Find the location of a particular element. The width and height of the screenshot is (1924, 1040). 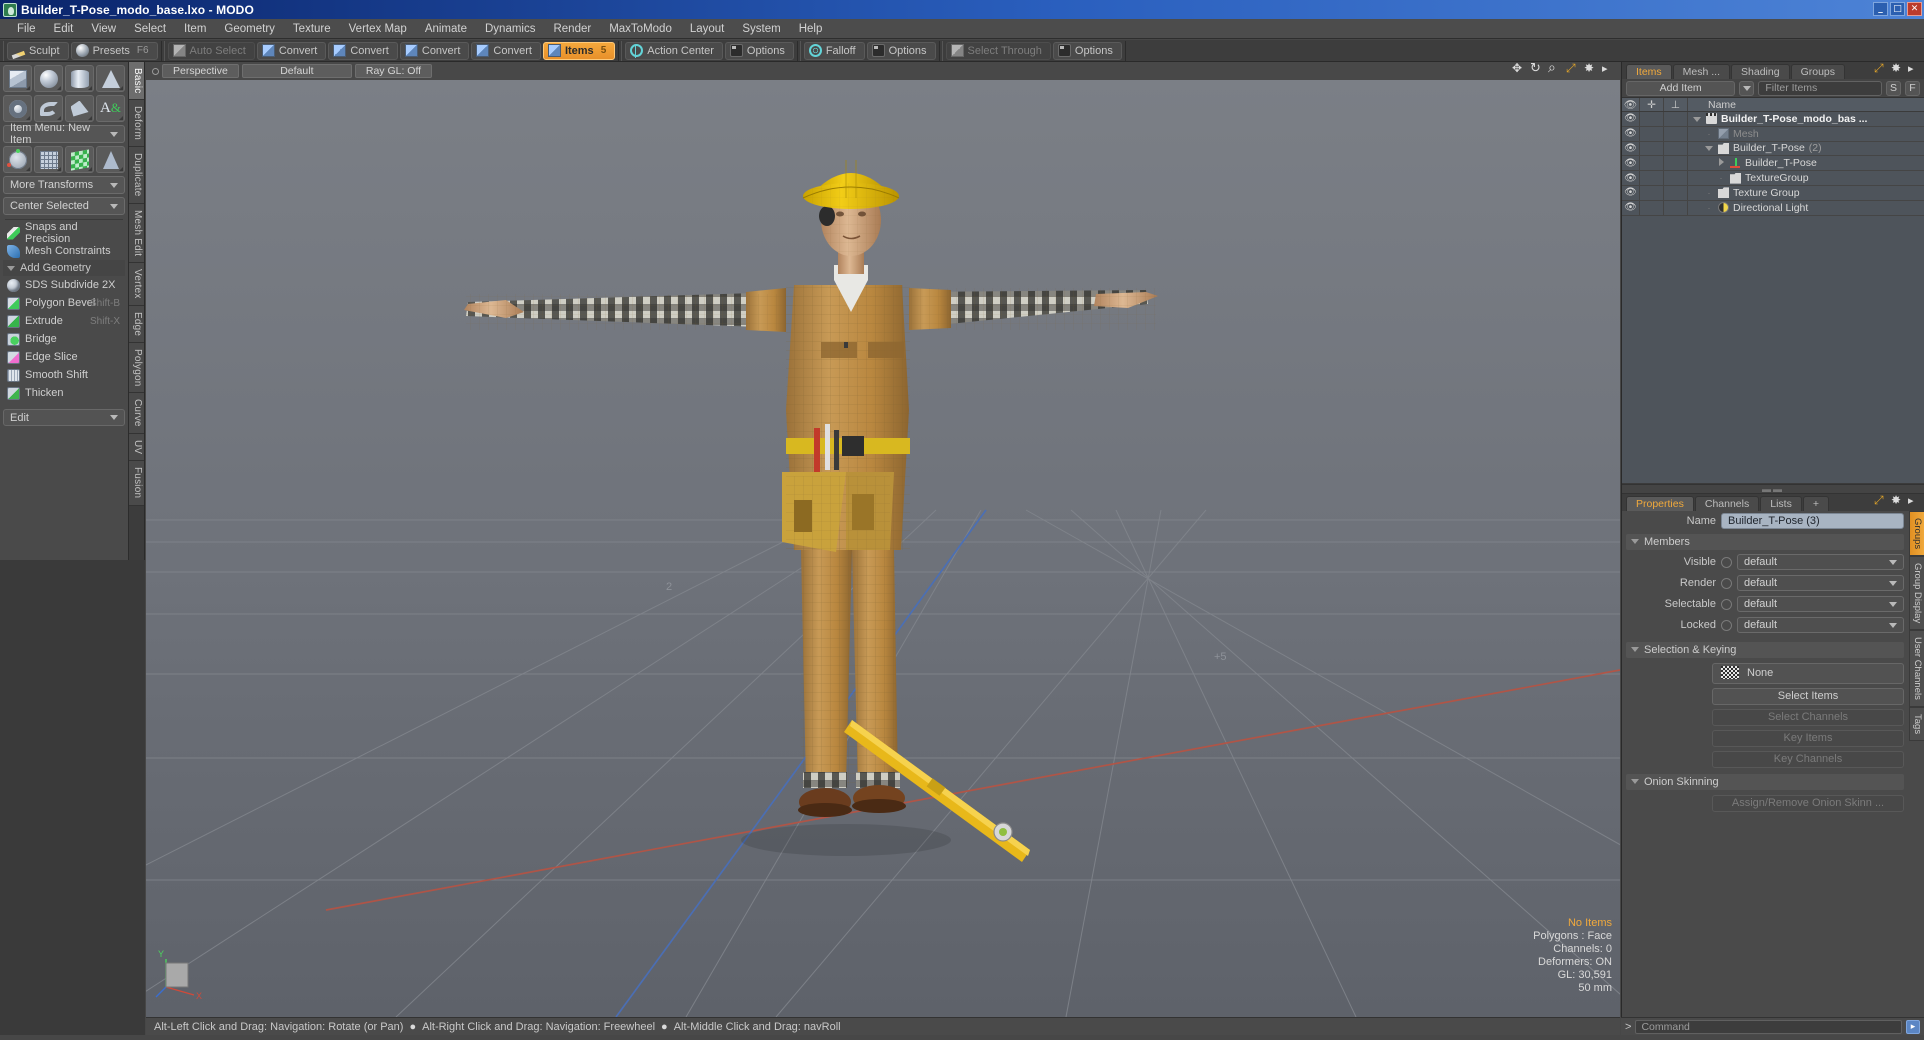

checker-tool is located at coordinates (79, 159).